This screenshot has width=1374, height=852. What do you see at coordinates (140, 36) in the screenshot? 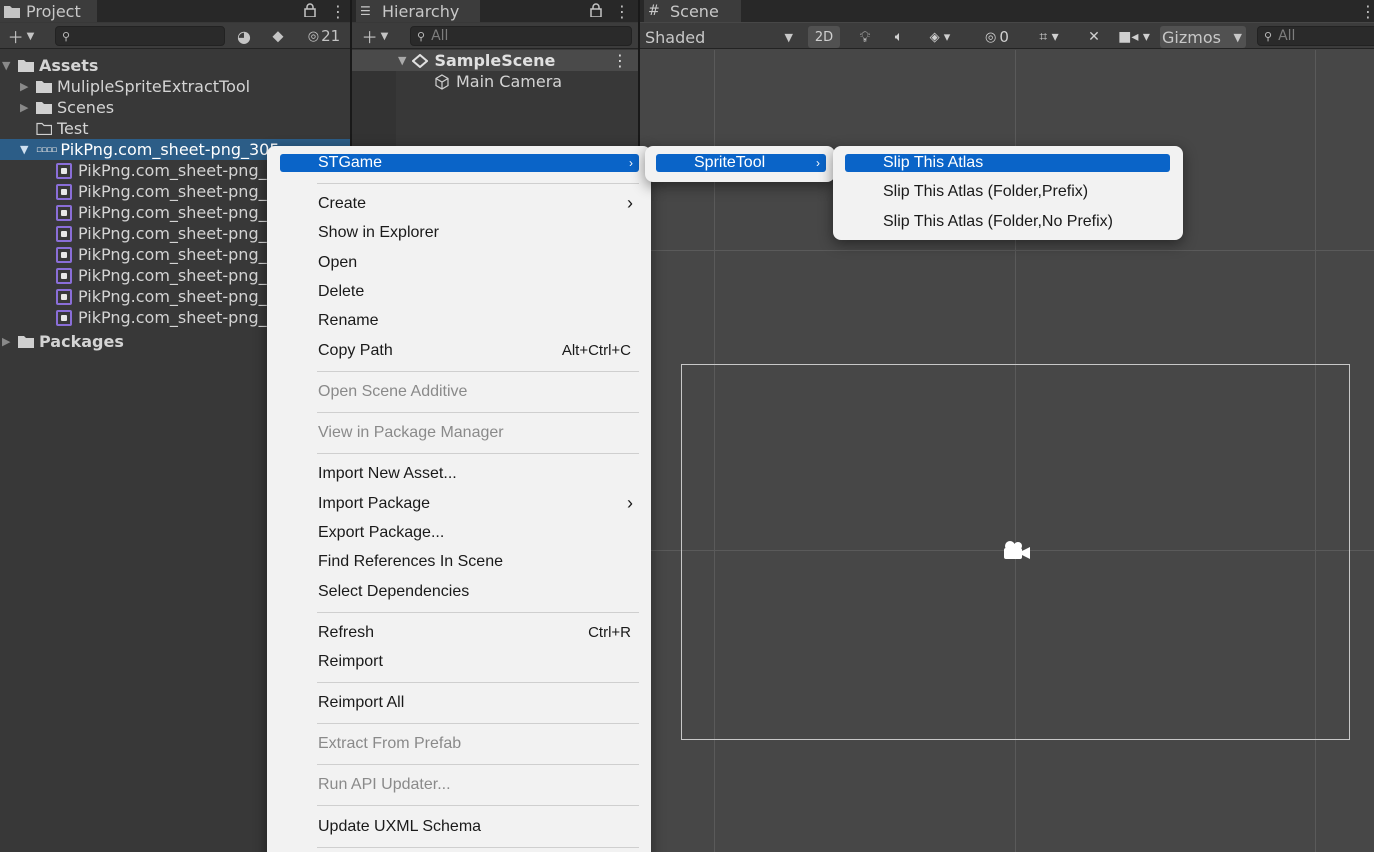
I see `project-search-input: ⚲` at bounding box center [140, 36].